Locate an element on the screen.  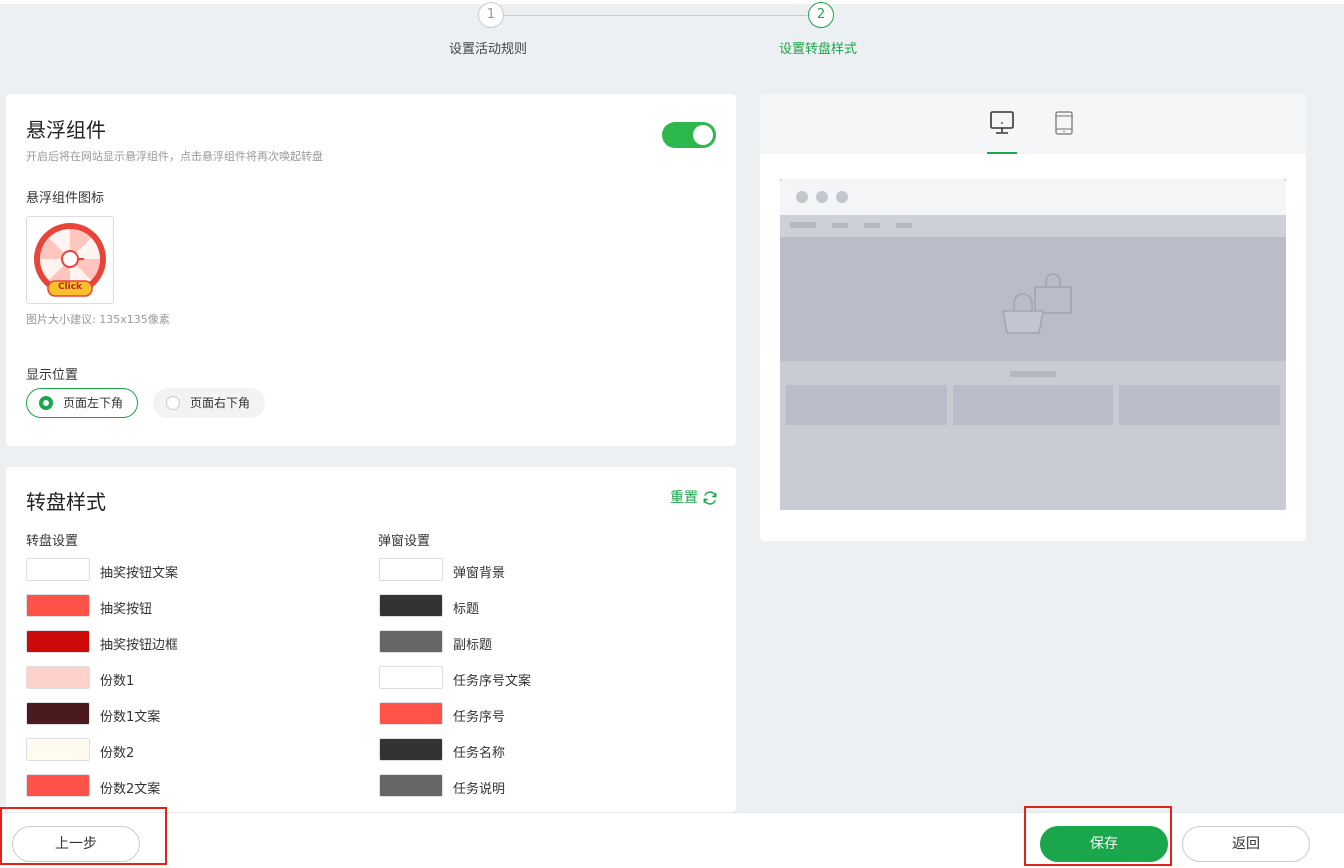
reset-label: 重置 is located at coordinates (684, 498).